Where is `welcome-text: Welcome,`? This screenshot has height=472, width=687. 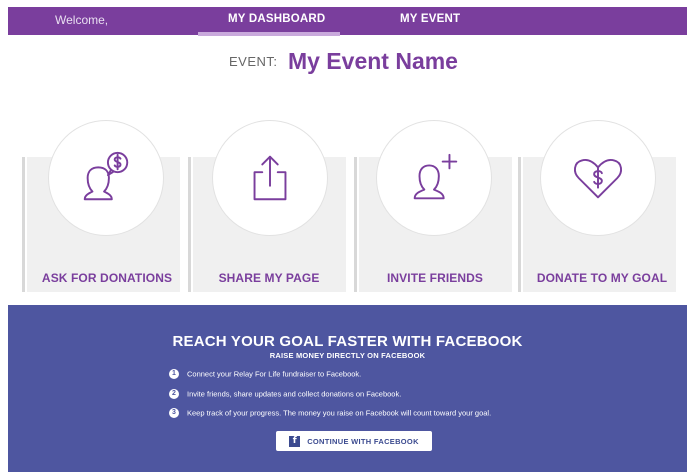
welcome-text: Welcome, is located at coordinates (82, 20).